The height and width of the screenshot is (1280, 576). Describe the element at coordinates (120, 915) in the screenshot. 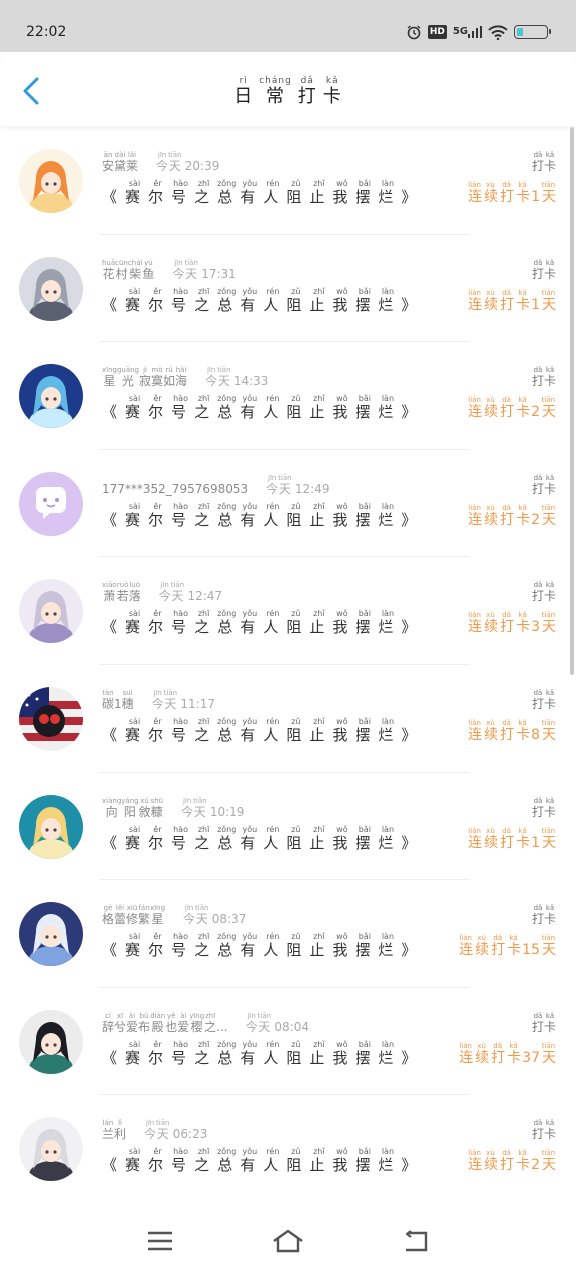

I see `ruby-char: 蕾lěi` at that location.